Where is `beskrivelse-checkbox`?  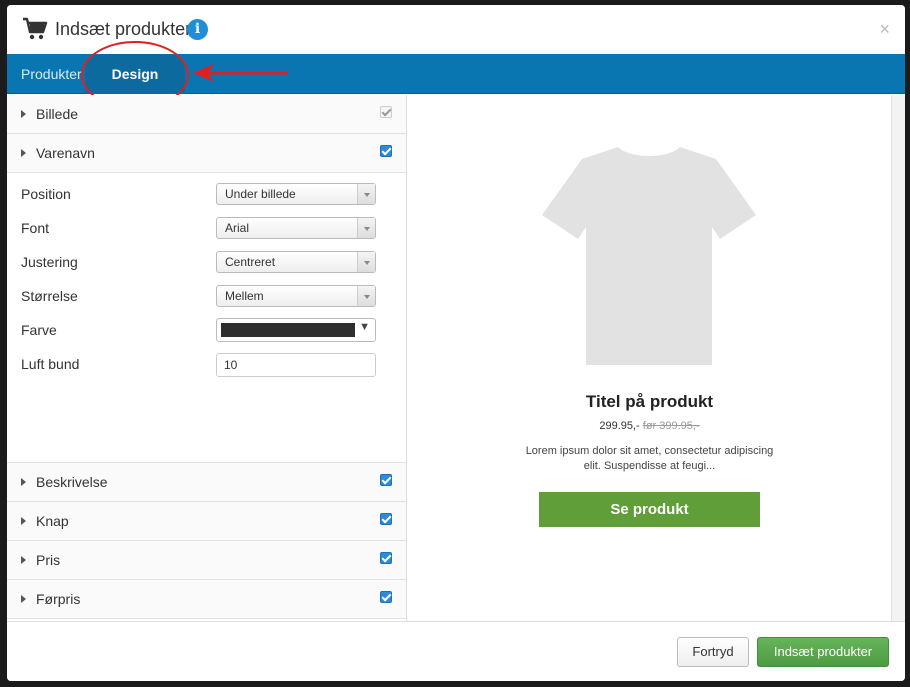
beskrivelse-checkbox is located at coordinates (386, 480).